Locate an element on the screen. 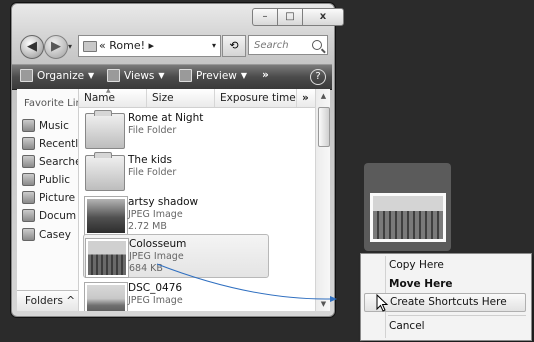 This screenshot has height=342, width=534. drag-line is located at coordinates (243, 281).